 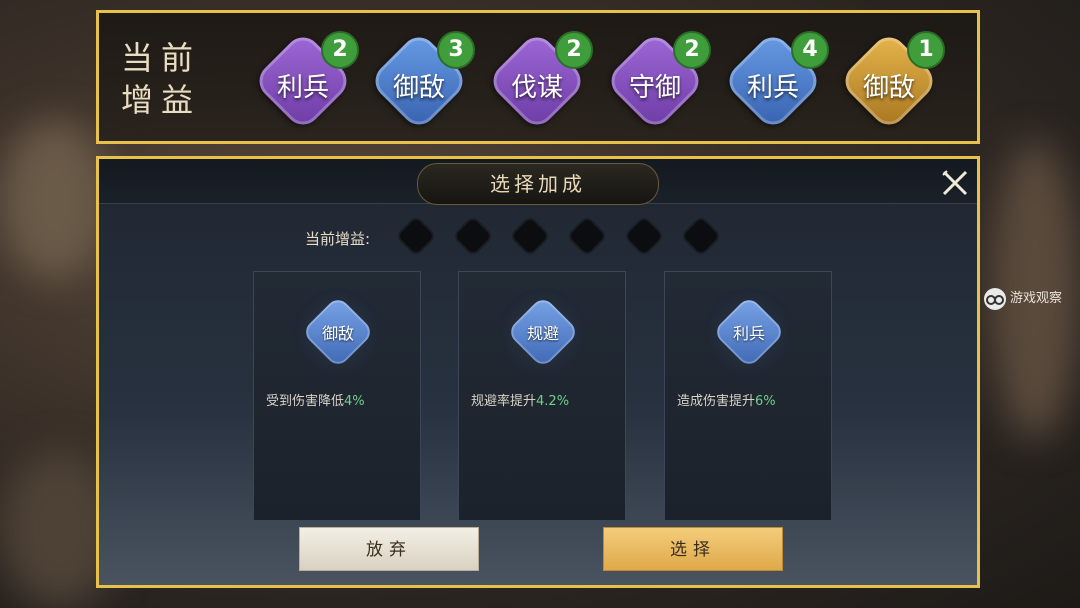 I want to click on bonus-description: 规避率提升4.2%, so click(x=520, y=399).